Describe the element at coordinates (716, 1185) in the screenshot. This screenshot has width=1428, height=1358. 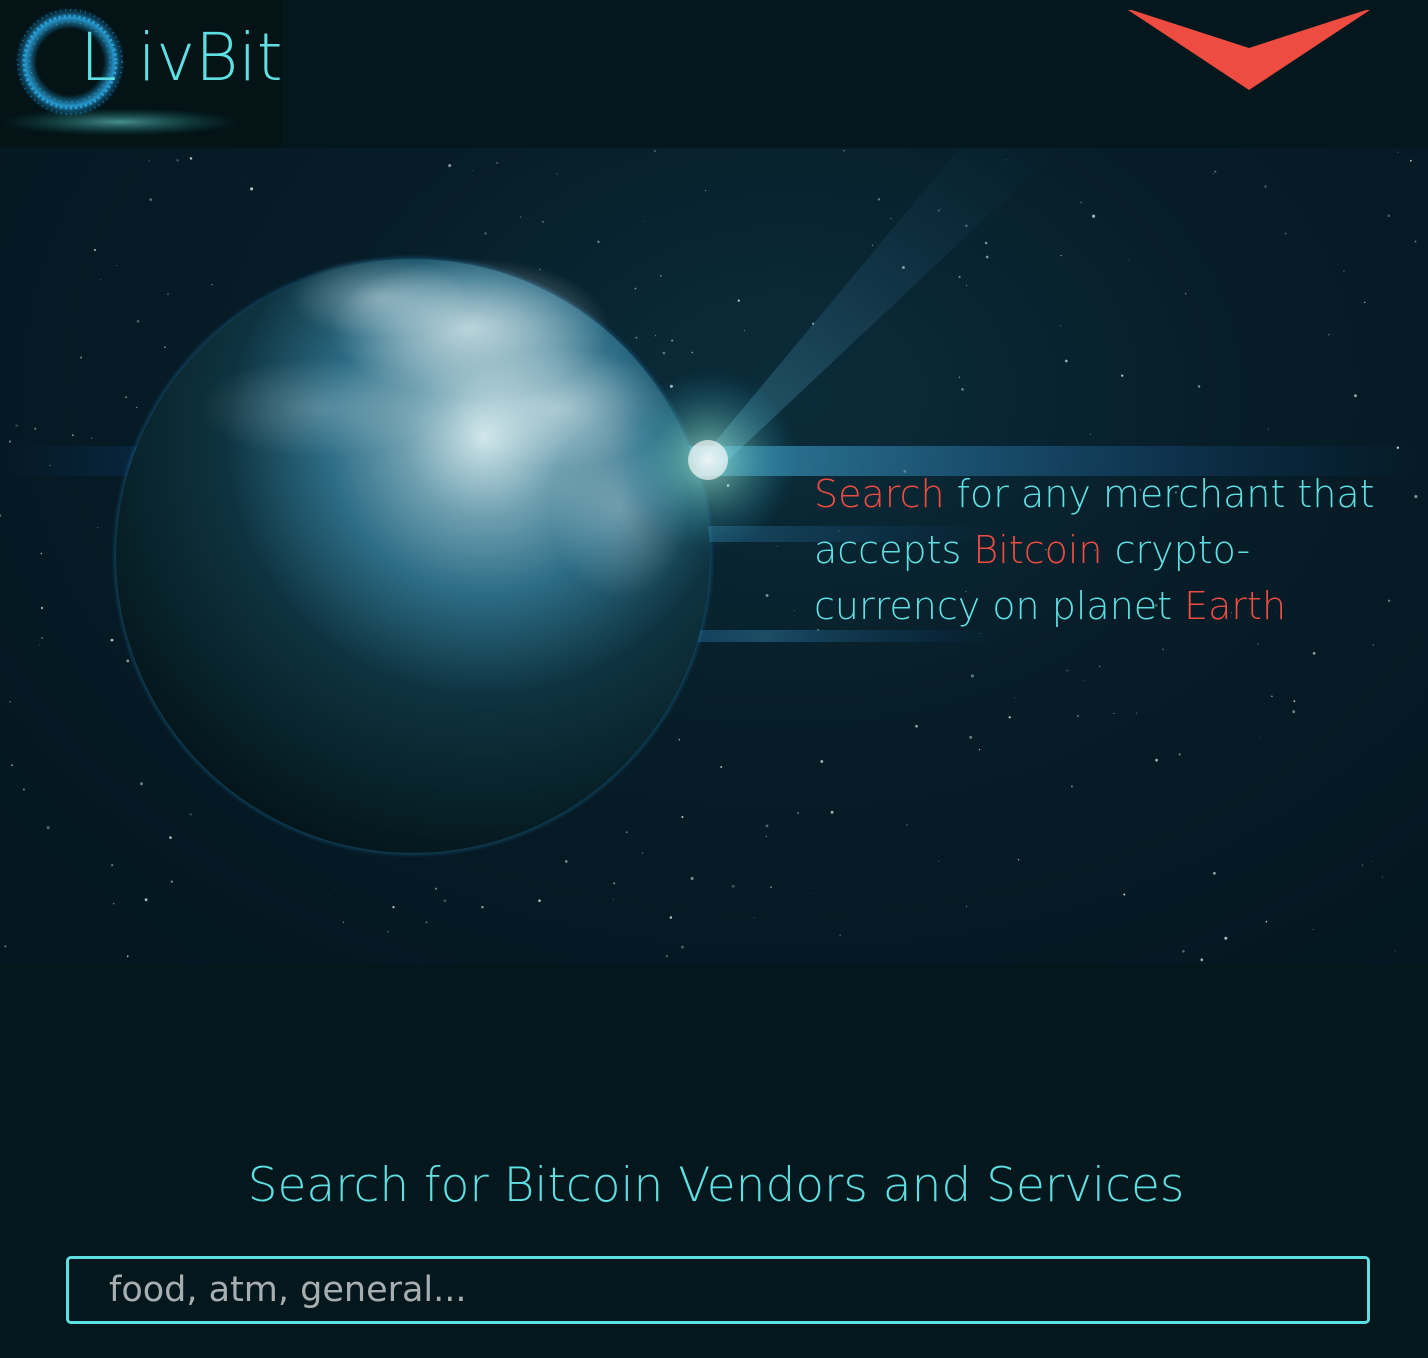
I see `search-heading: Search for Bitcoin Vendors and Services` at that location.